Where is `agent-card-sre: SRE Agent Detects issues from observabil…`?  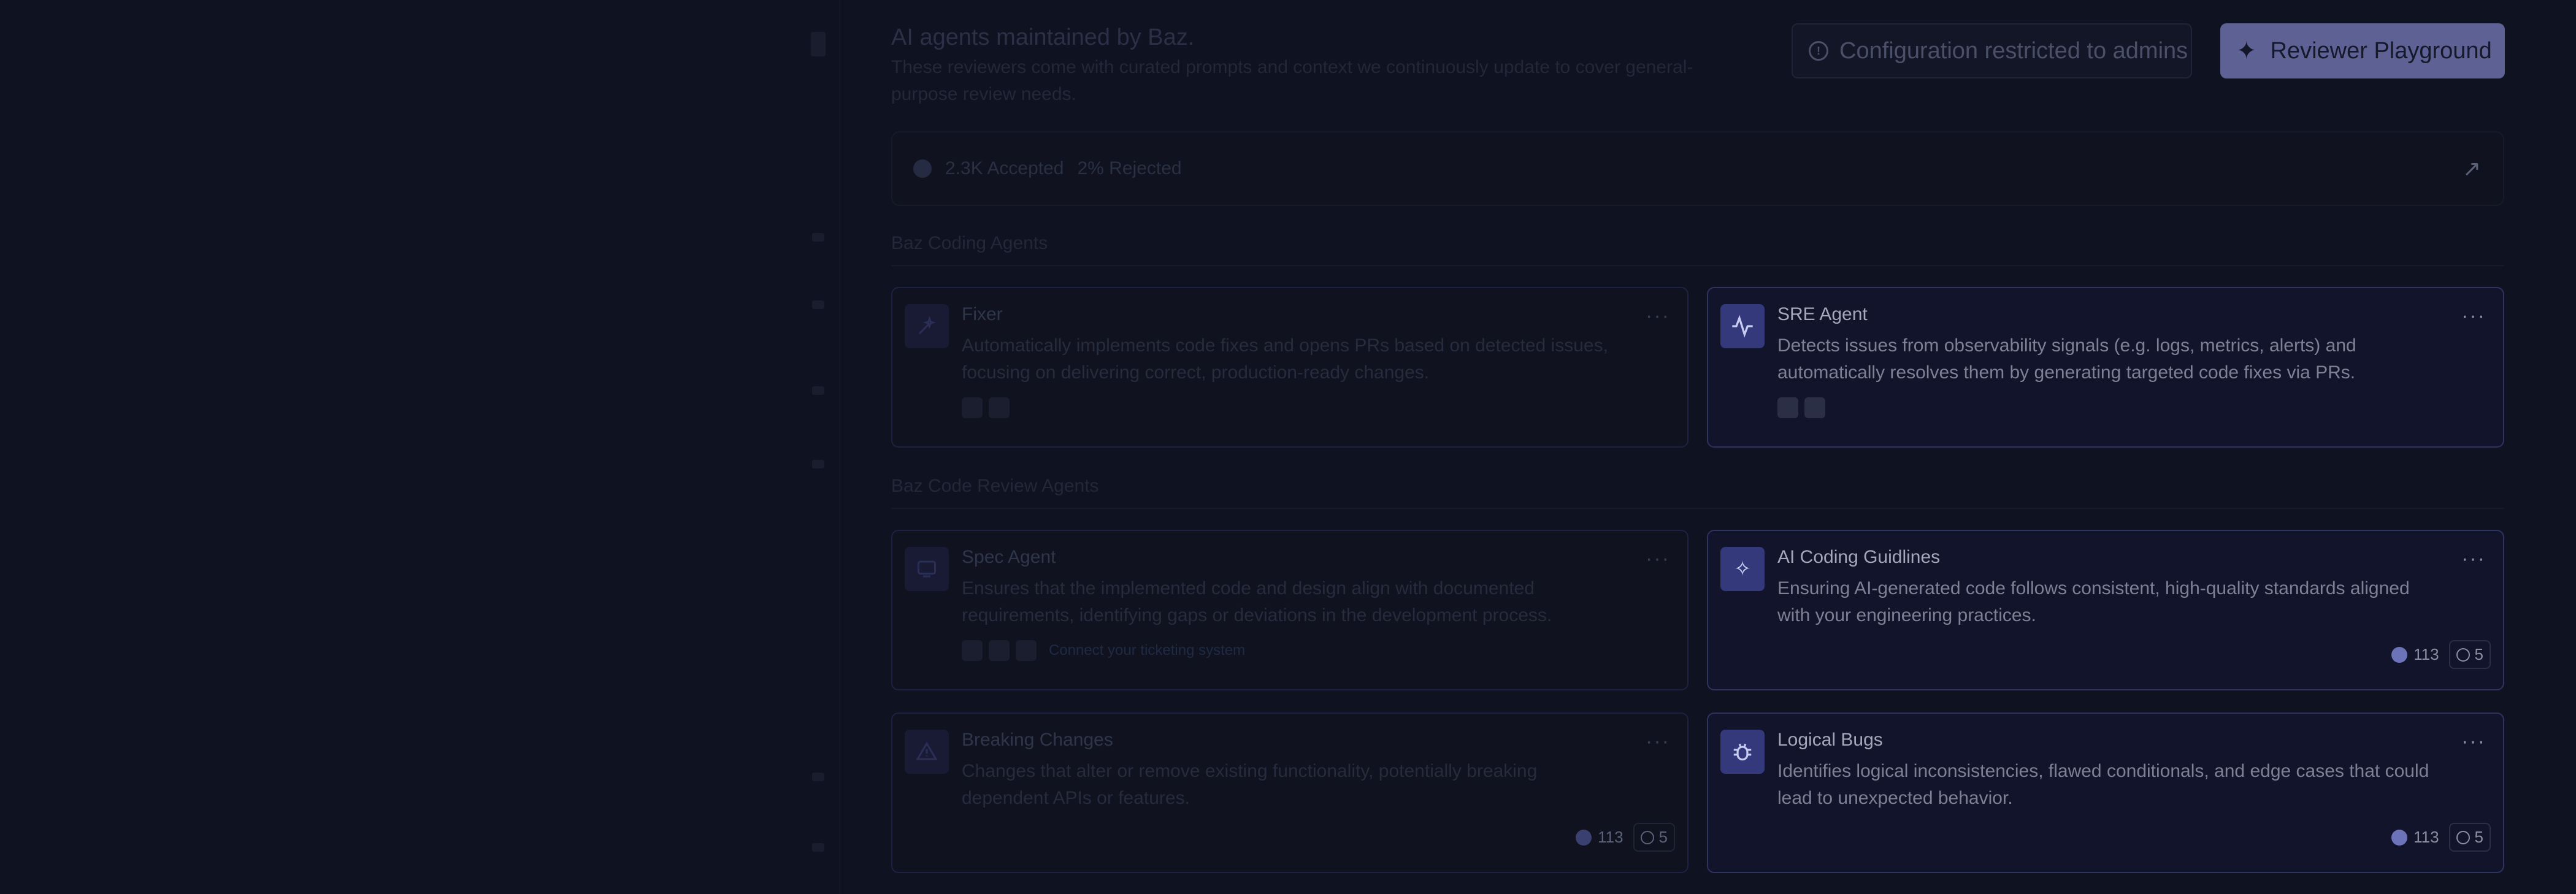 agent-card-sre: SRE Agent Detects issues from observabil… is located at coordinates (2105, 367).